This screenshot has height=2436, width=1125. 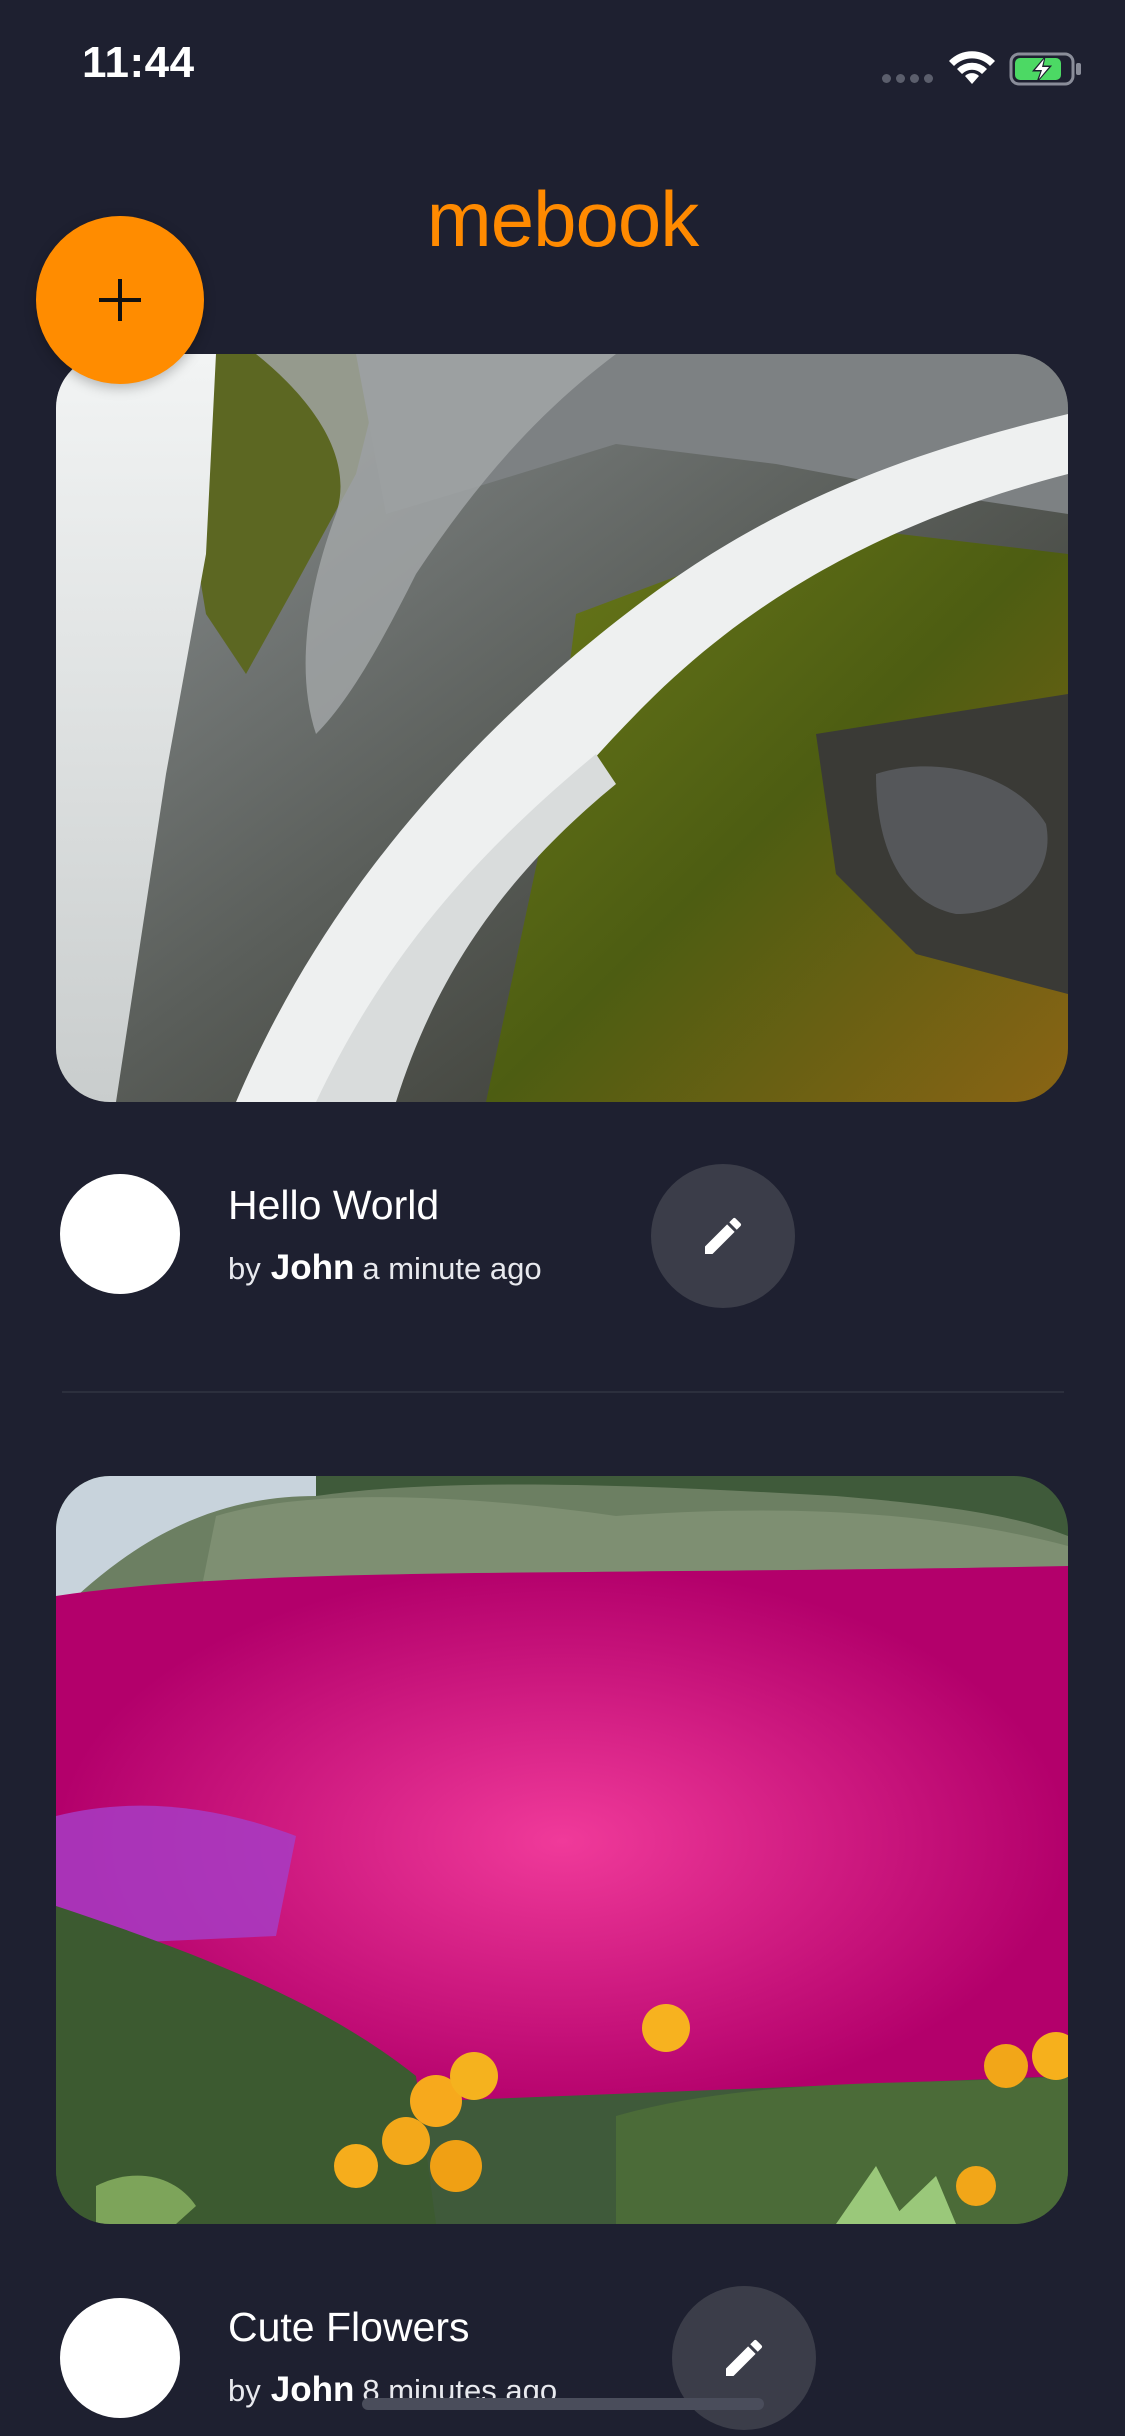 I want to click on add-post-button, so click(x=120, y=300).